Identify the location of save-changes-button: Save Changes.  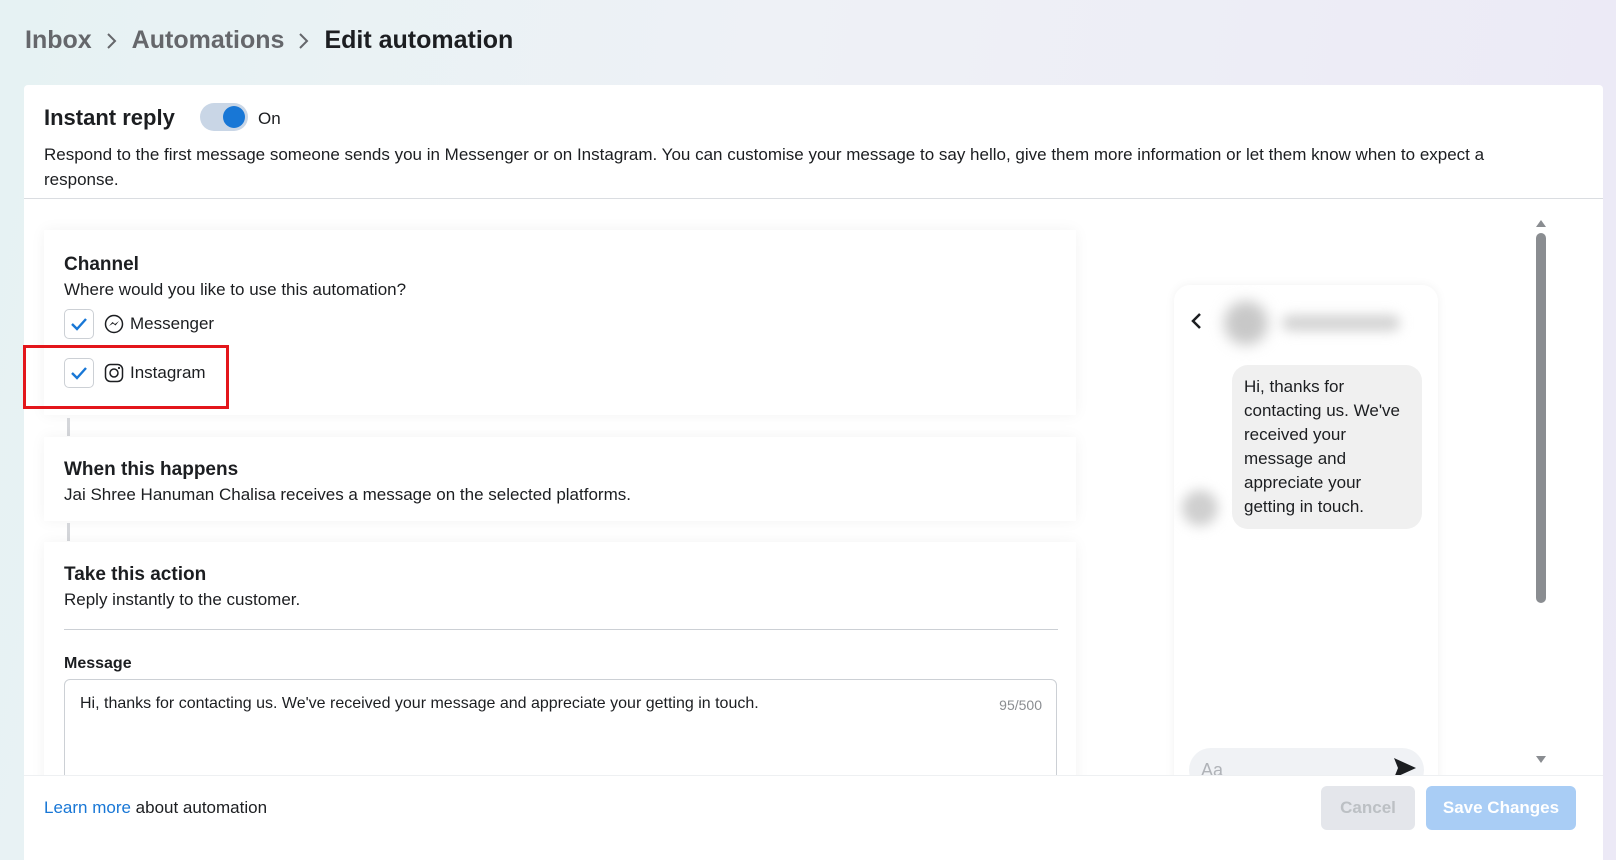
(1501, 808).